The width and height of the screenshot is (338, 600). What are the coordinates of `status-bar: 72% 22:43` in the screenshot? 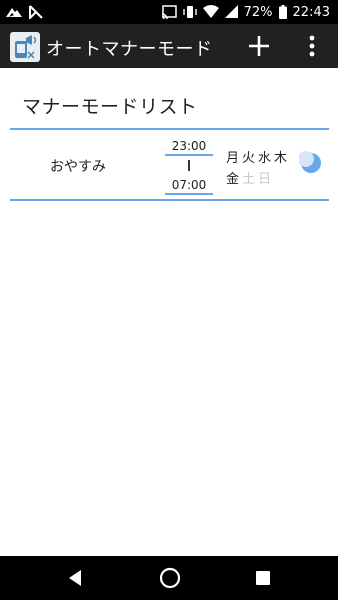 It's located at (169, 12).